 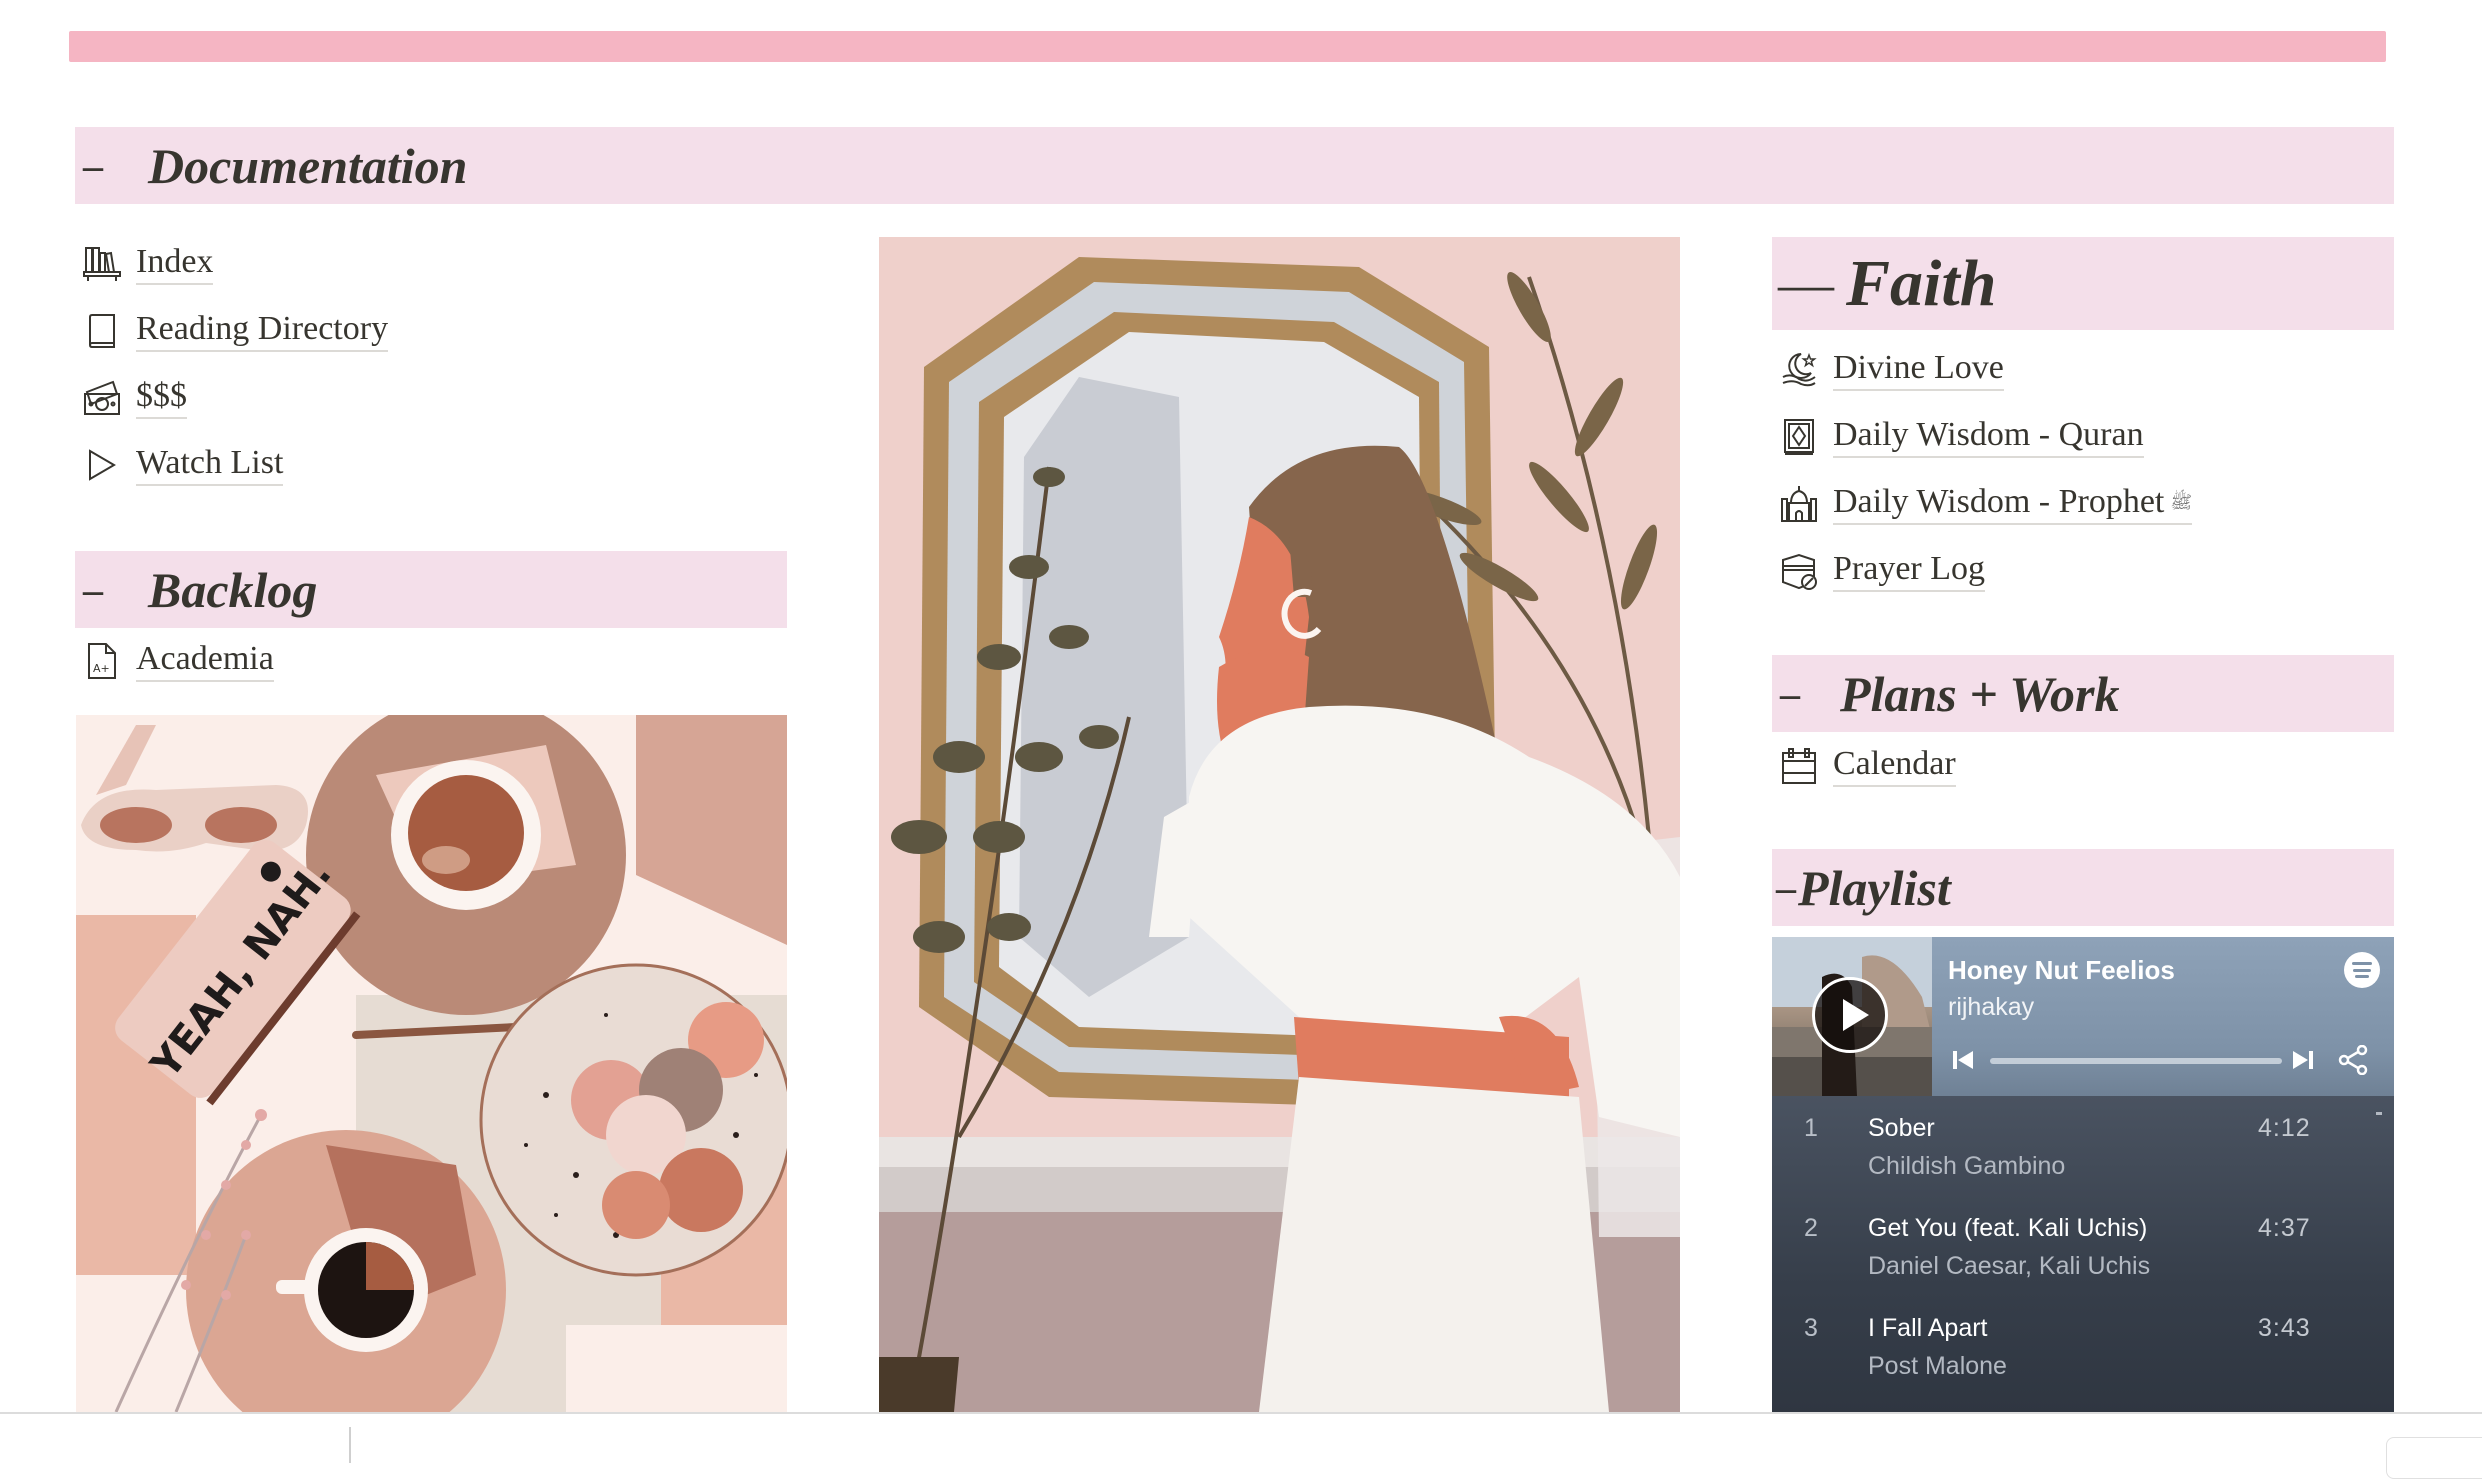 I want to click on spotify-logo-icon, so click(x=2362, y=970).